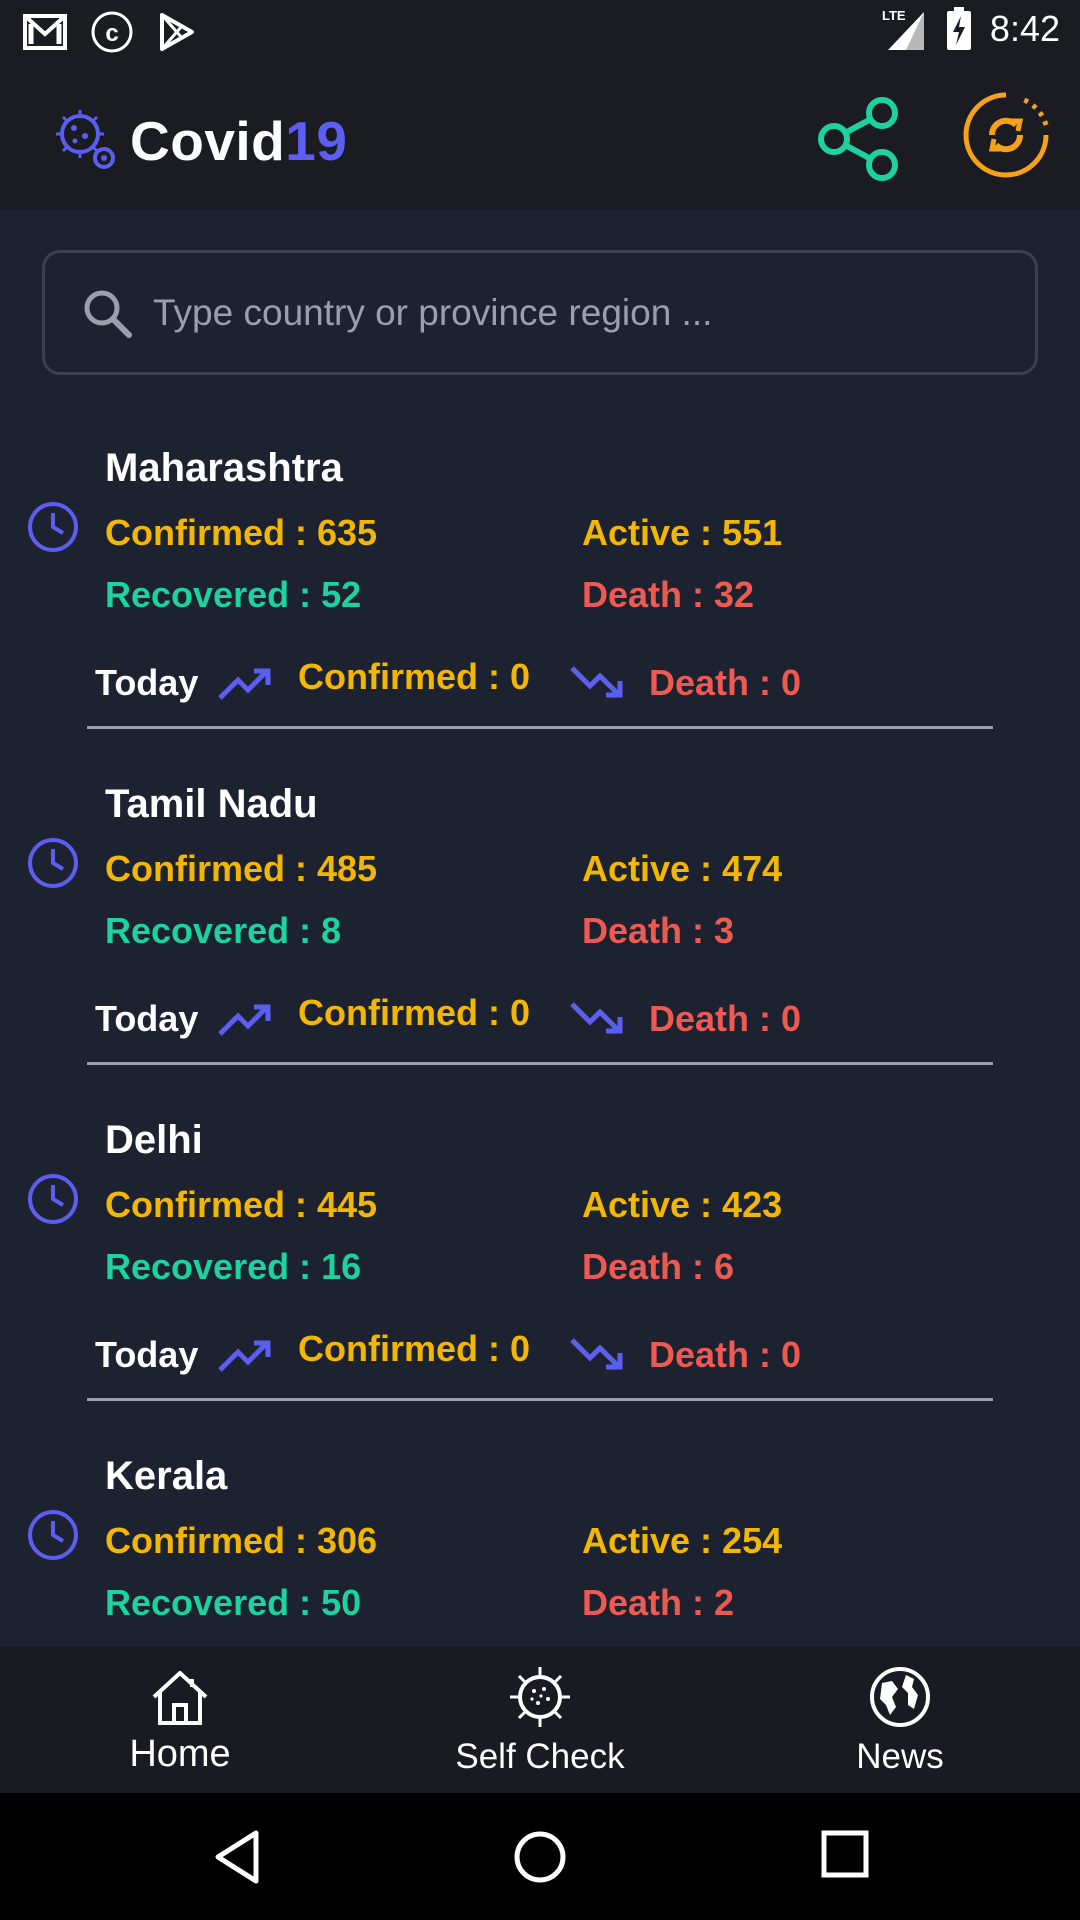 This screenshot has height=1920, width=1080. I want to click on battery-charging-icon, so click(958, 28).